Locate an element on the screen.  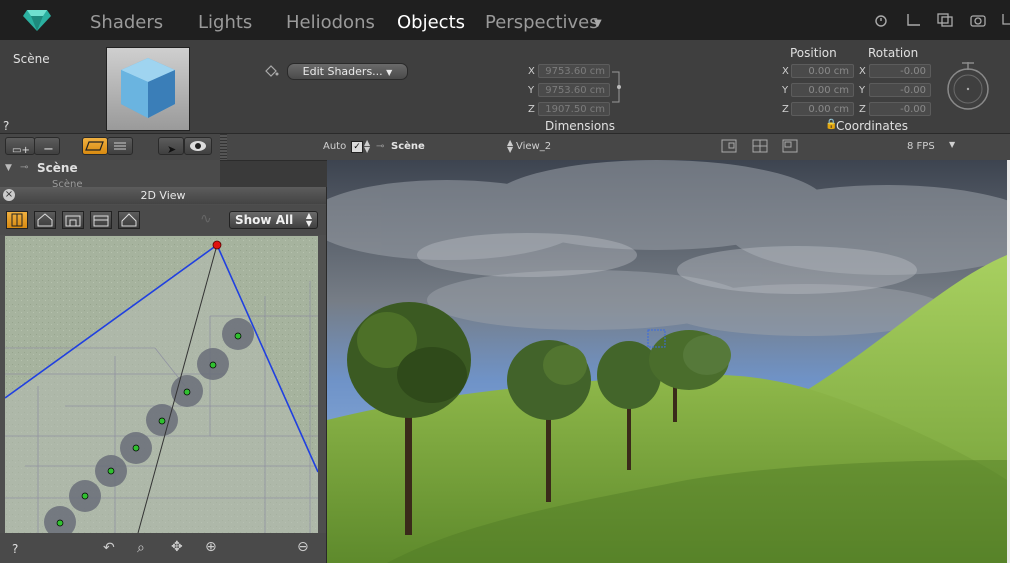
tree-disclosure-icon: ▼ is located at coordinates (8, 168).